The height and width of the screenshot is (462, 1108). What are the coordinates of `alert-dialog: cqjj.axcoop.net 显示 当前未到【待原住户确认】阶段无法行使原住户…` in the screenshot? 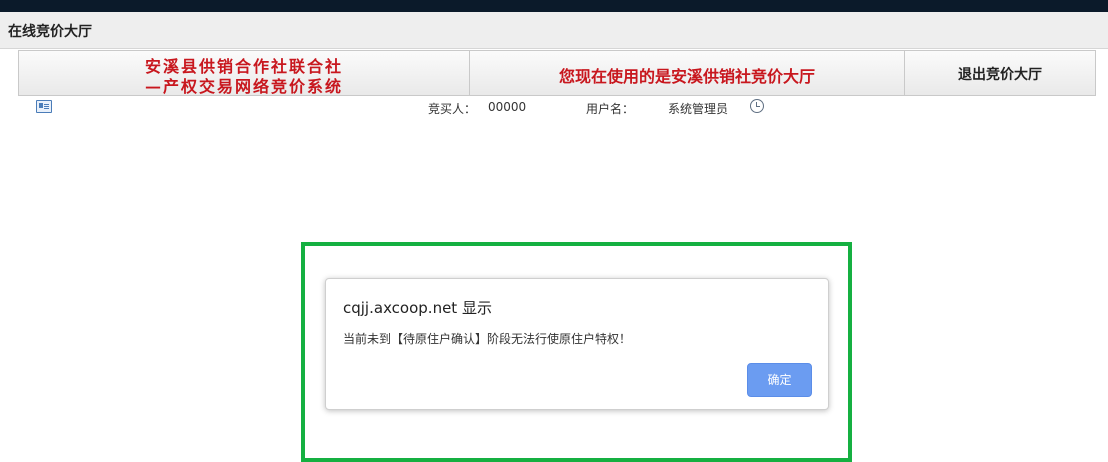 It's located at (577, 344).